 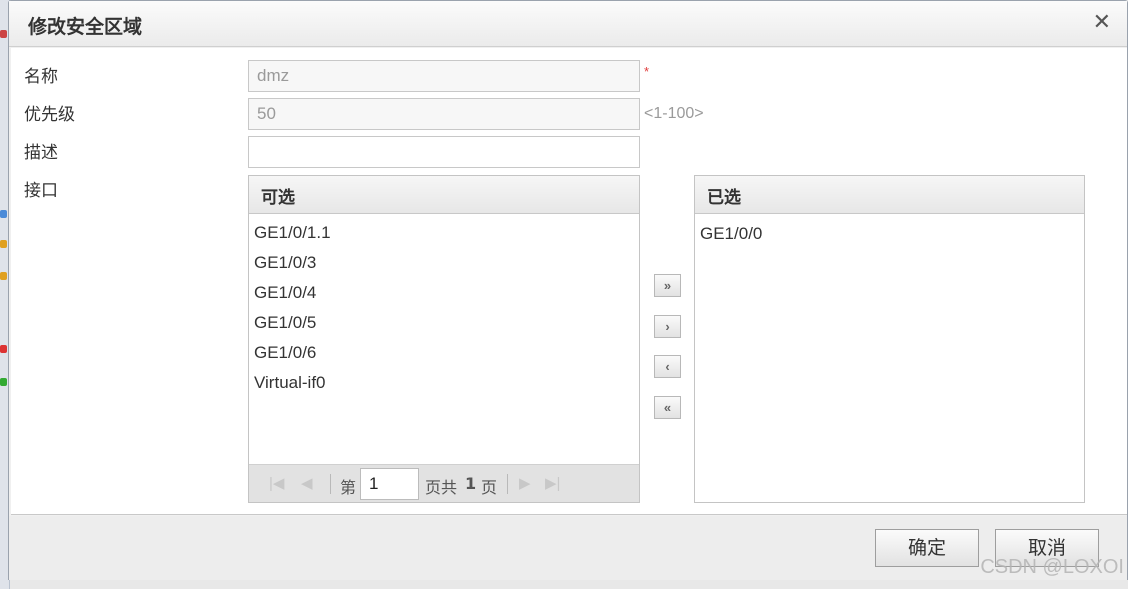 I want to click on priority-field: 50, so click(x=444, y=114).